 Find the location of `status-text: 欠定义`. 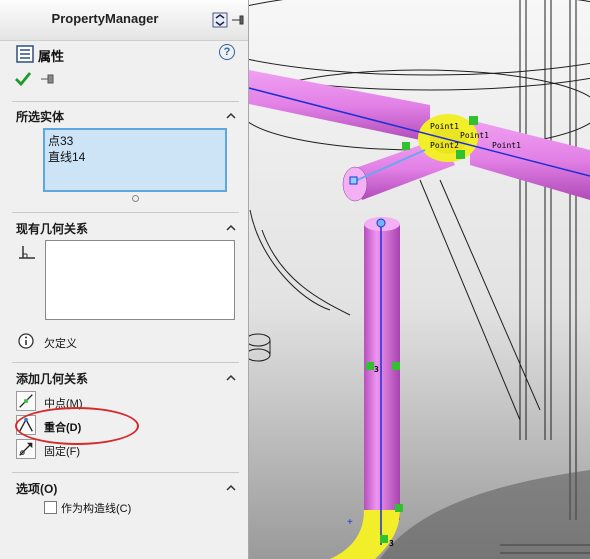

status-text: 欠定义 is located at coordinates (60, 344).